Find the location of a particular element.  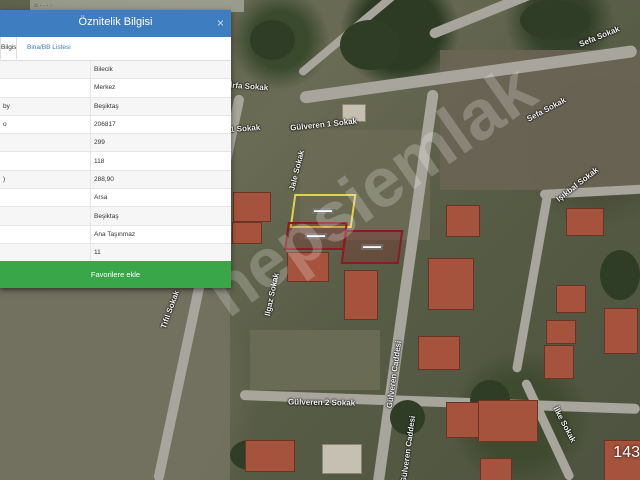

table-row: ) 288,90 is located at coordinates (115, 180).